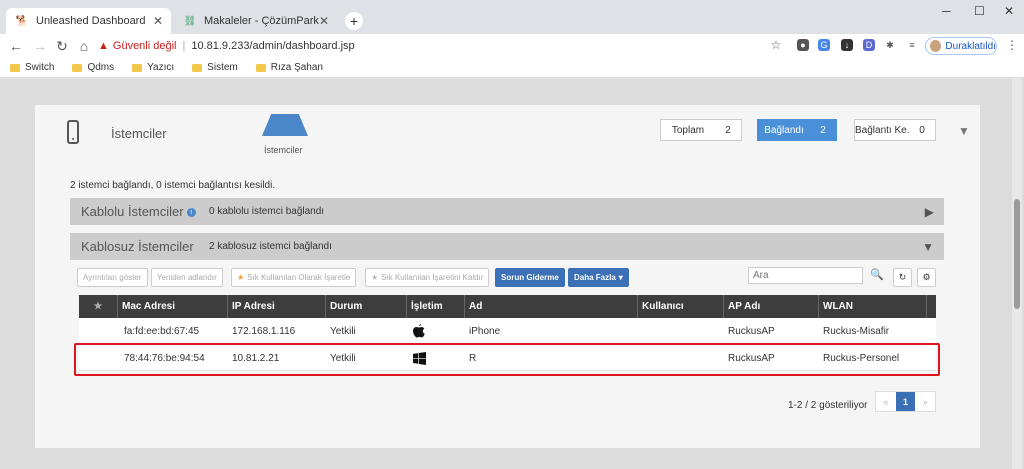  What do you see at coordinates (267, 211) in the screenshot?
I see `wired-desc: 0 kablolu istemci bağlandı` at bounding box center [267, 211].